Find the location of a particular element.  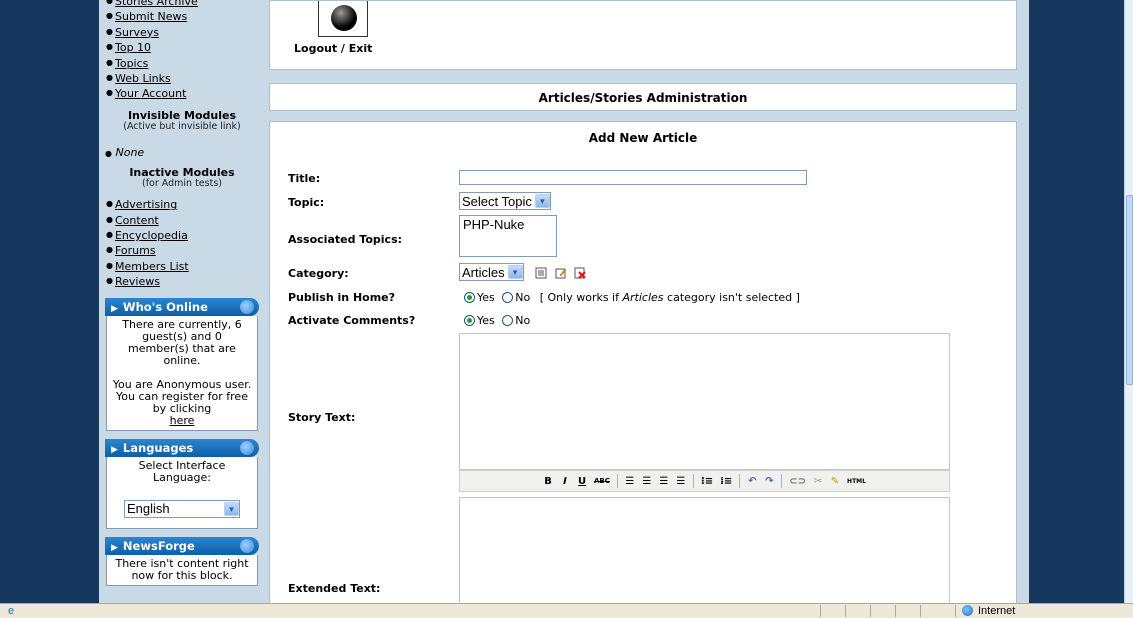

numbered-list-icon: ⁞≡ is located at coordinates (726, 481).